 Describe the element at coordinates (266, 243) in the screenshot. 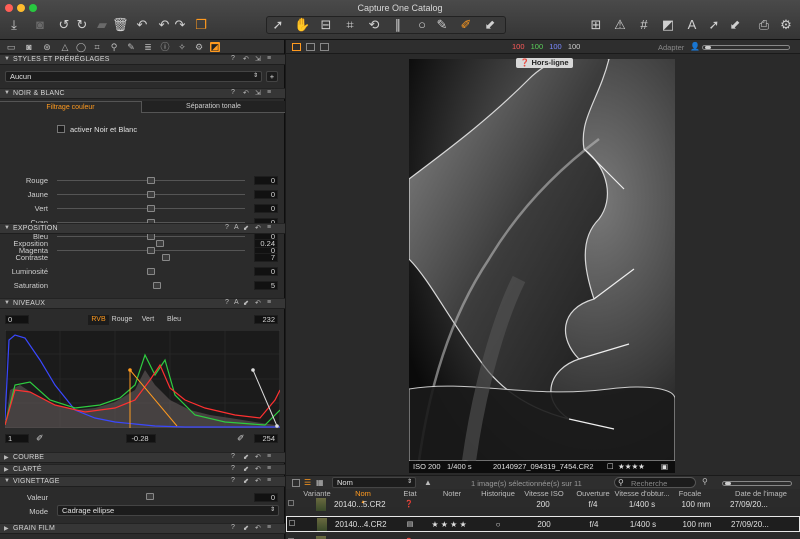

I see `exposure-slider-value: 0.24` at that location.